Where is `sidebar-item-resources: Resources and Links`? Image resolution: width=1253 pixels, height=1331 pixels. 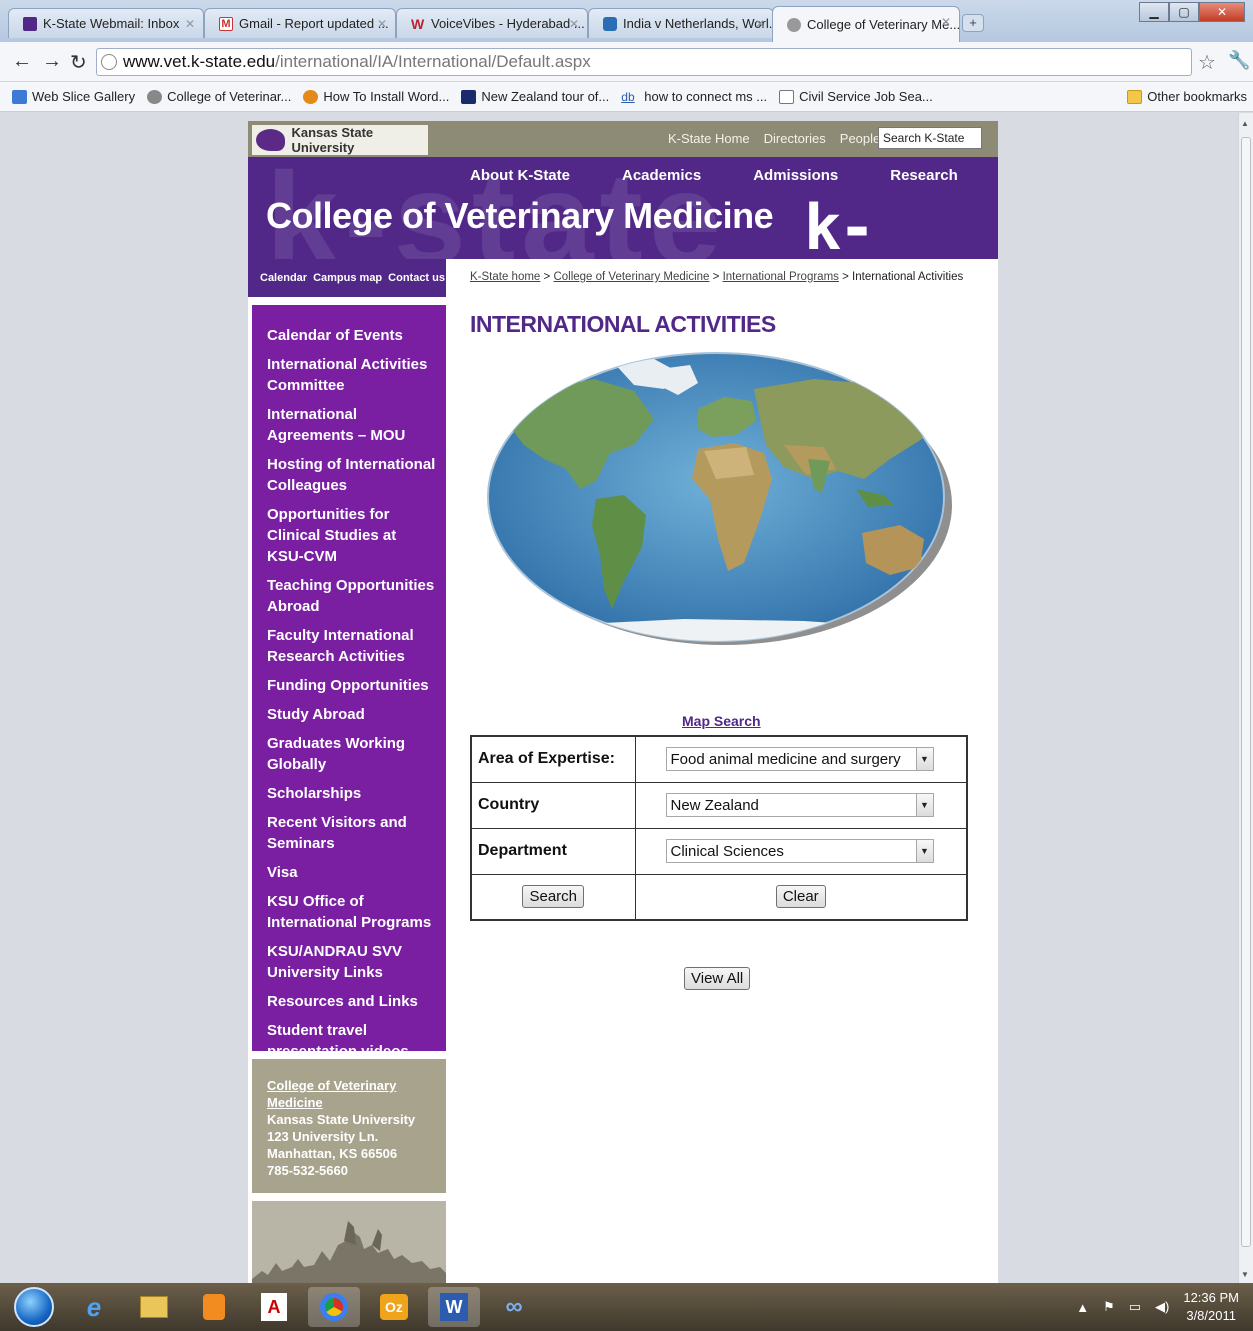 sidebar-item-resources: Resources and Links is located at coordinates (351, 1001).